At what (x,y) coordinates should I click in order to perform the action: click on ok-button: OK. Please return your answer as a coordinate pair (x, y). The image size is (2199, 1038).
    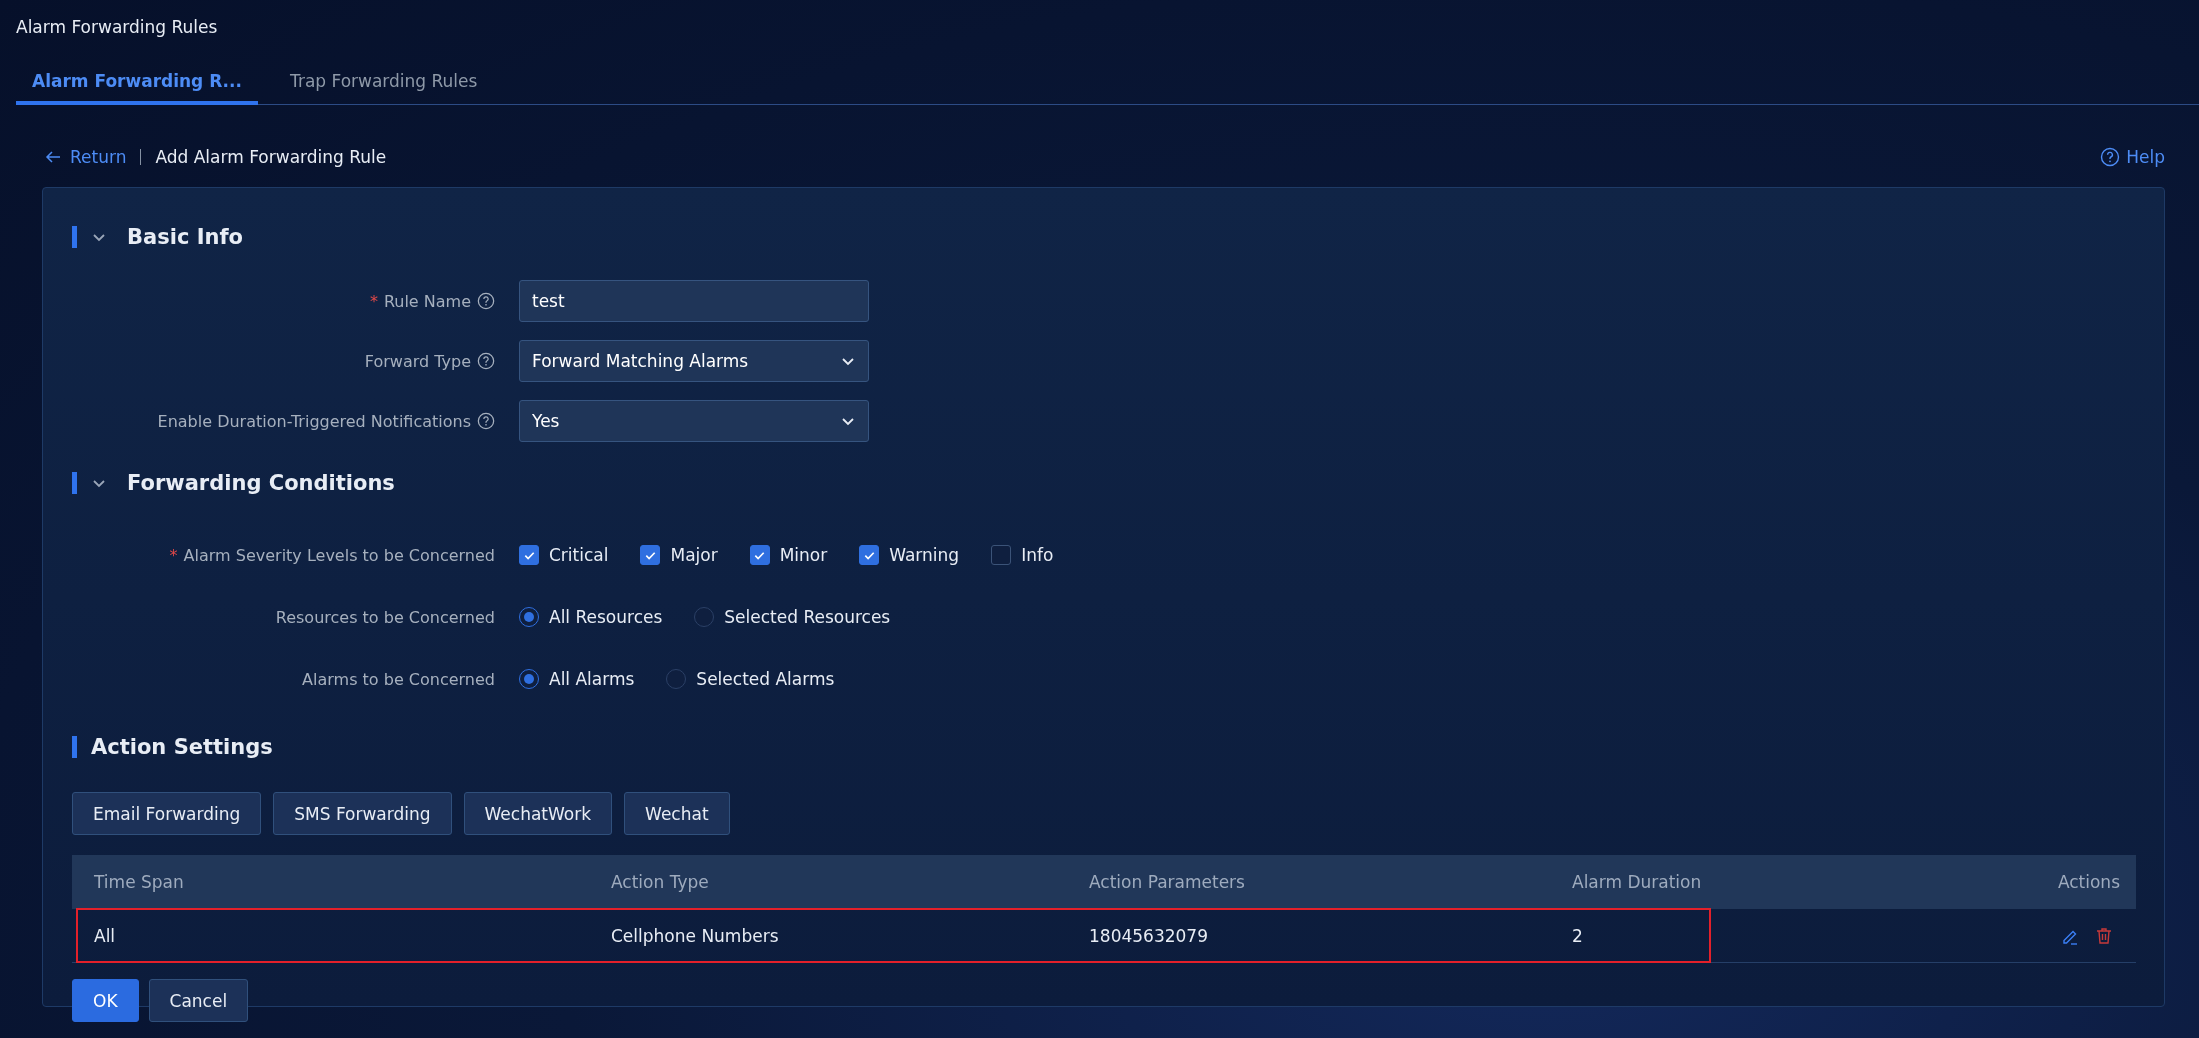
    Looking at the image, I should click on (105, 1000).